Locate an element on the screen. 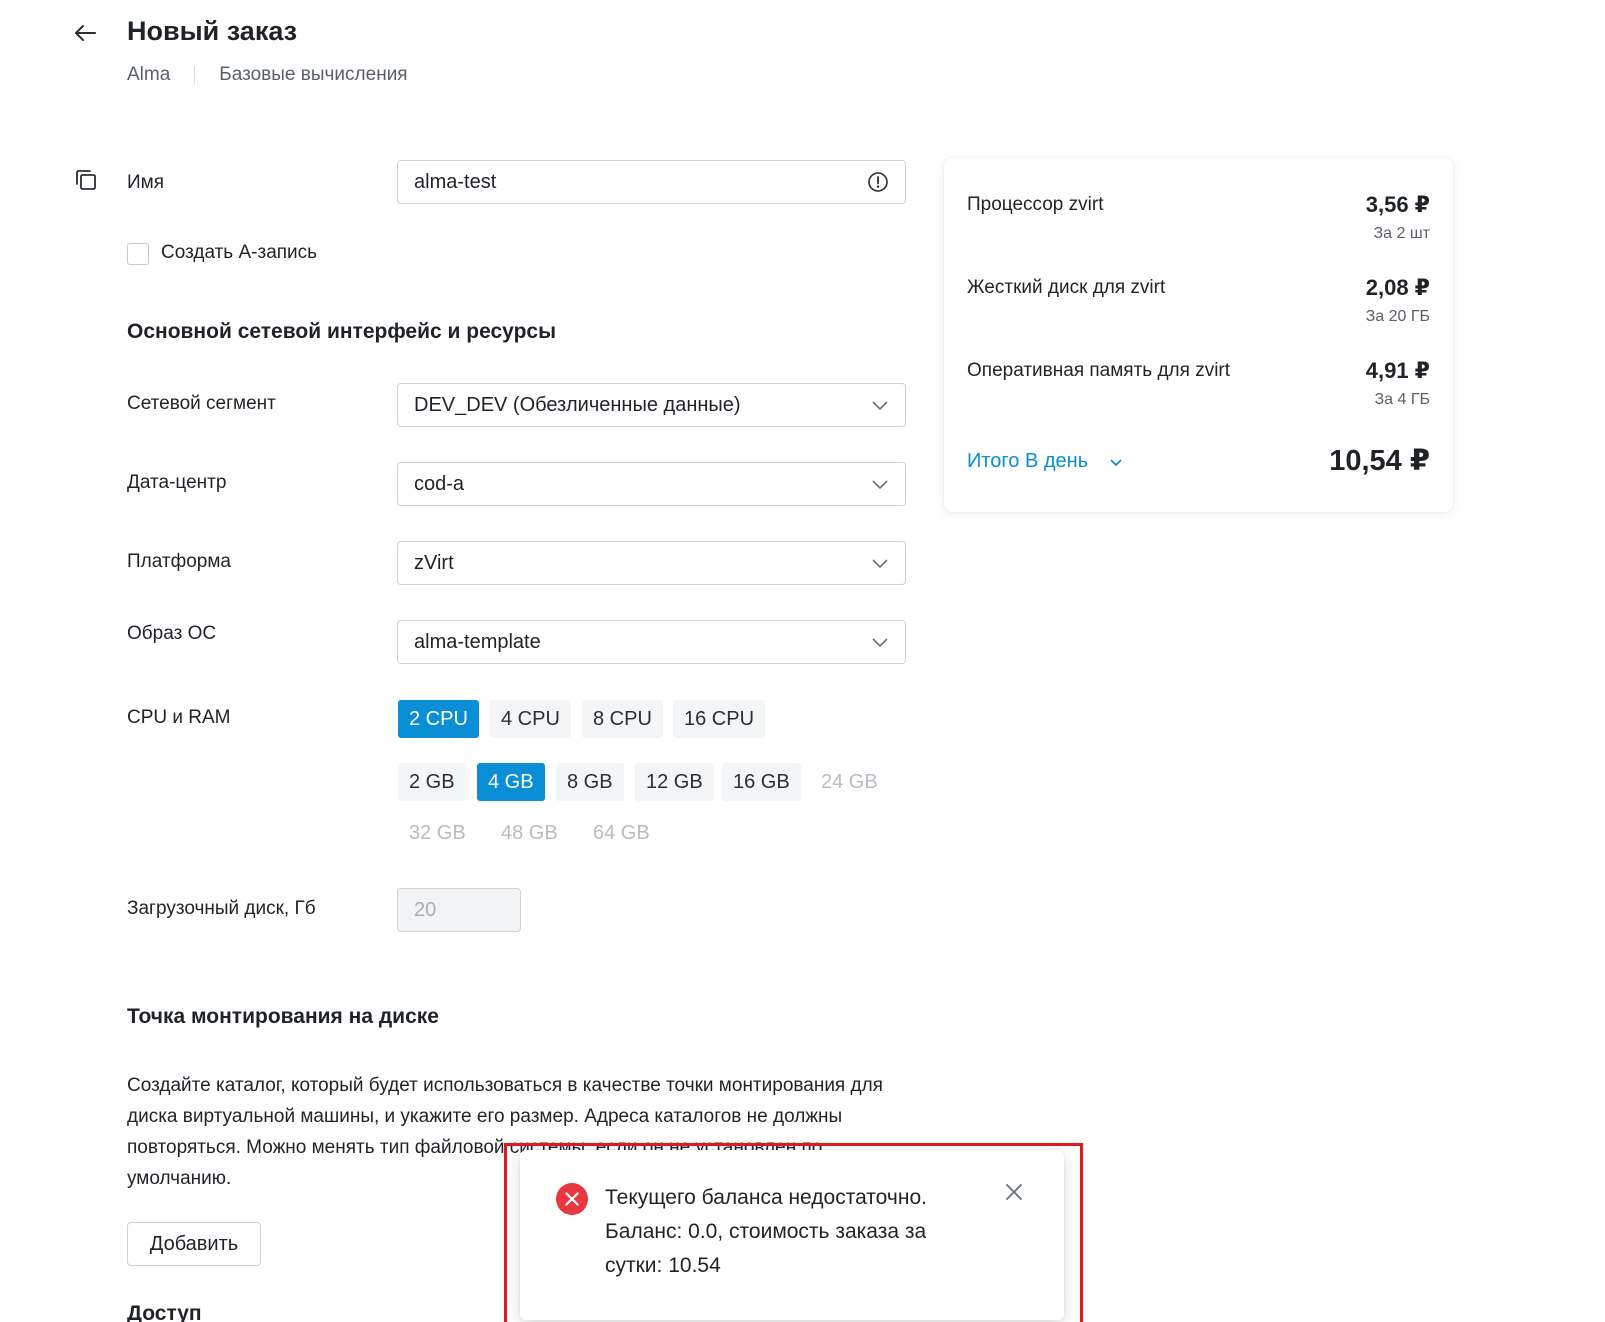 This screenshot has width=1605, height=1322. network-segment-value: DEV_DEV (Обезличенные данные) is located at coordinates (577, 404).